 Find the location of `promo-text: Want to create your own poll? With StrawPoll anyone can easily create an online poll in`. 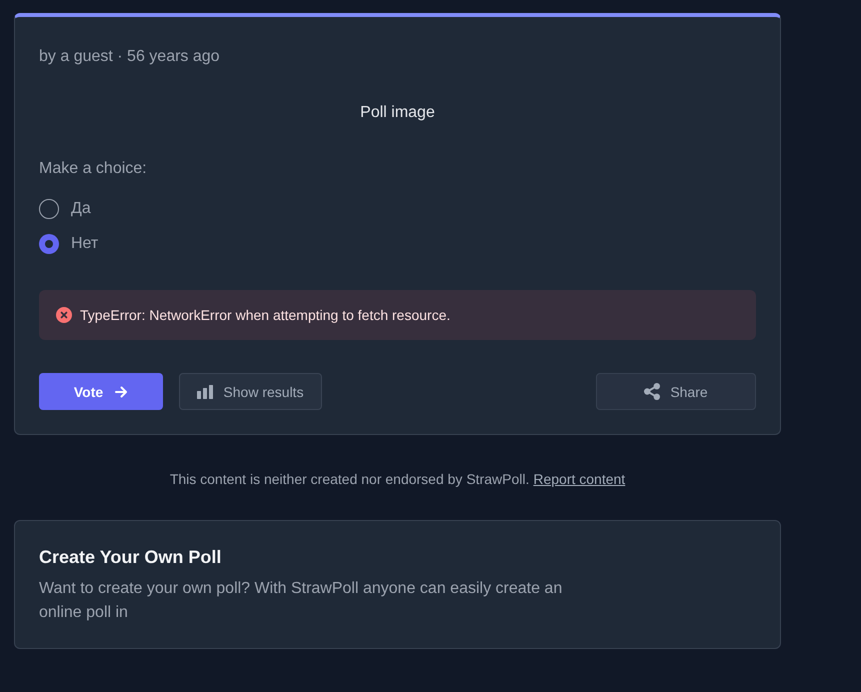

promo-text: Want to create your own poll? With StrawPoll anyone can easily create an online poll in is located at coordinates (301, 601).